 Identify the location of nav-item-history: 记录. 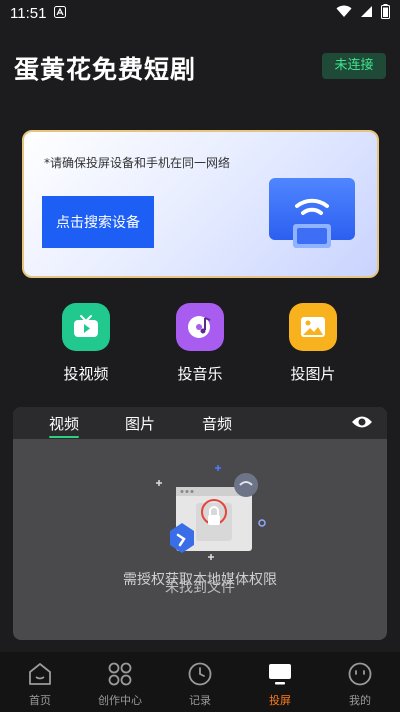
(200, 684).